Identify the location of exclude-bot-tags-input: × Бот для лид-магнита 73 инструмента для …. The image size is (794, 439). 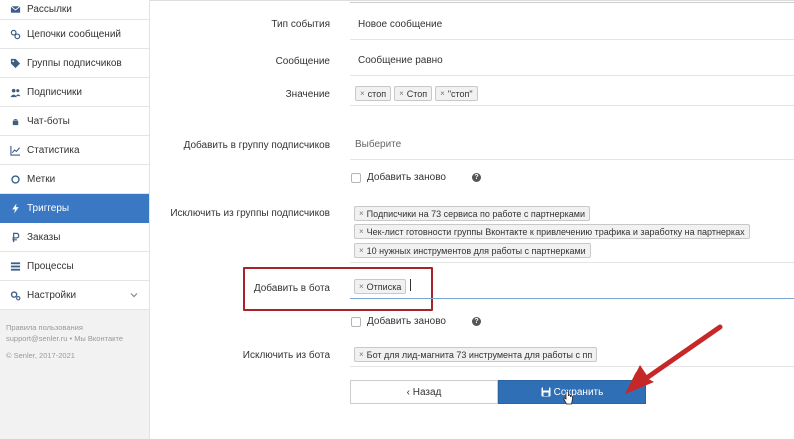
(477, 354).